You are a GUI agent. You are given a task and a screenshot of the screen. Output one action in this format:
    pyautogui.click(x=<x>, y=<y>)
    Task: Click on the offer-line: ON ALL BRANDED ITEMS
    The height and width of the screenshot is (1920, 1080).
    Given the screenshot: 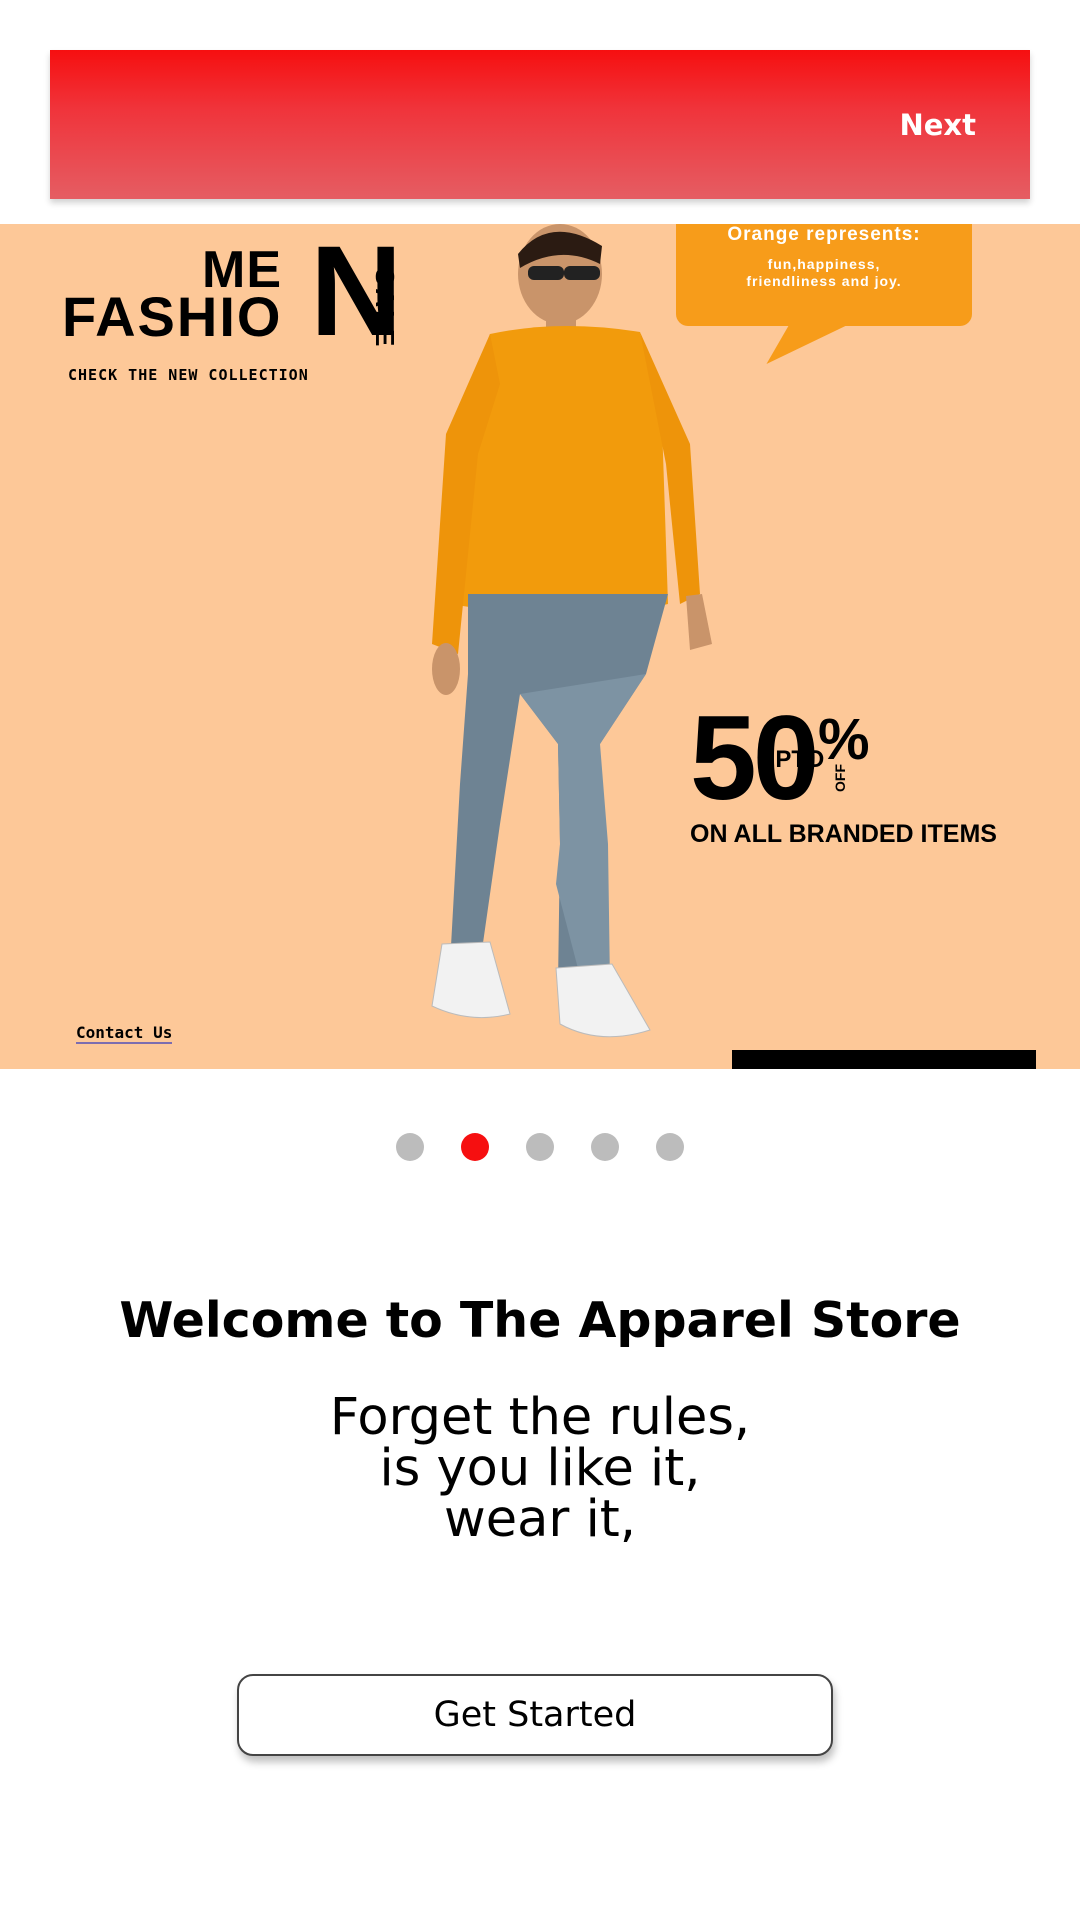 What is the action you would take?
    pyautogui.click(x=843, y=834)
    